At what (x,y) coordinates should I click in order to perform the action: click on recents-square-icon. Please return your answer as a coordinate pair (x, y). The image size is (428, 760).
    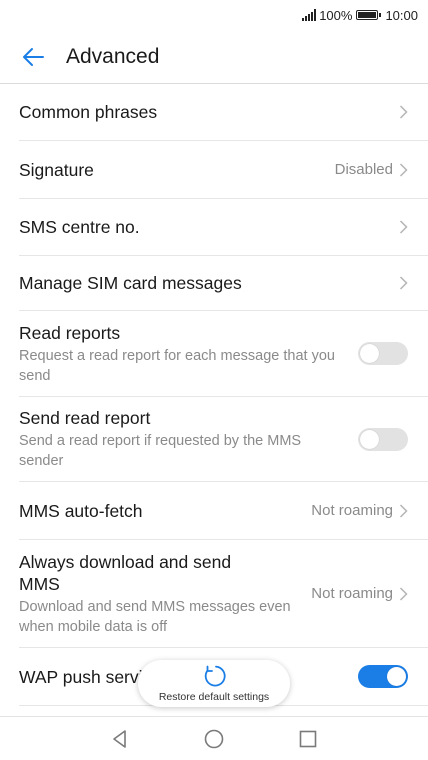
    Looking at the image, I should click on (308, 739).